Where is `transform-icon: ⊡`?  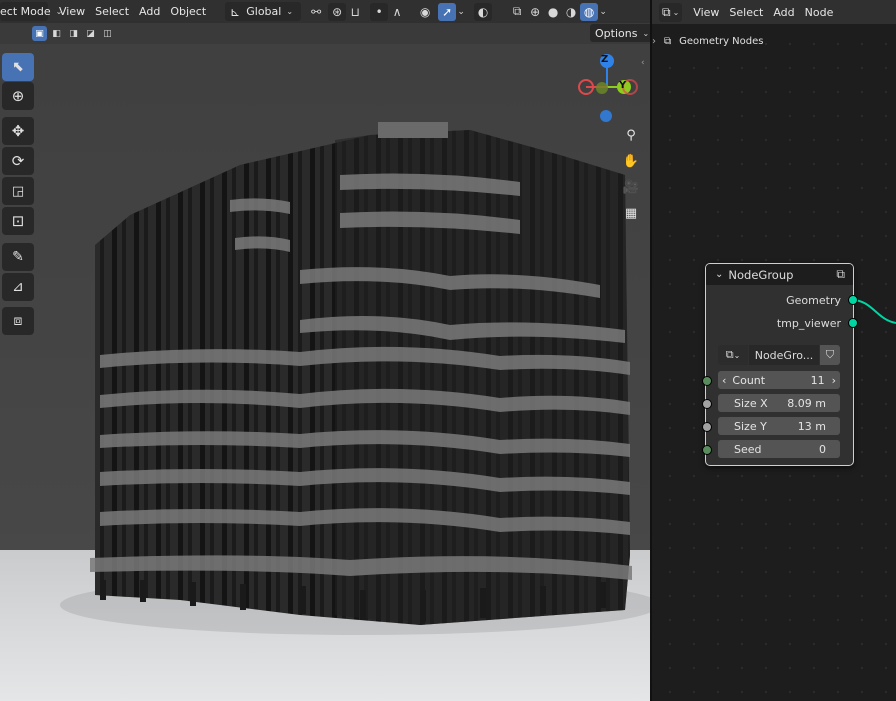
transform-icon: ⊡ is located at coordinates (18, 221).